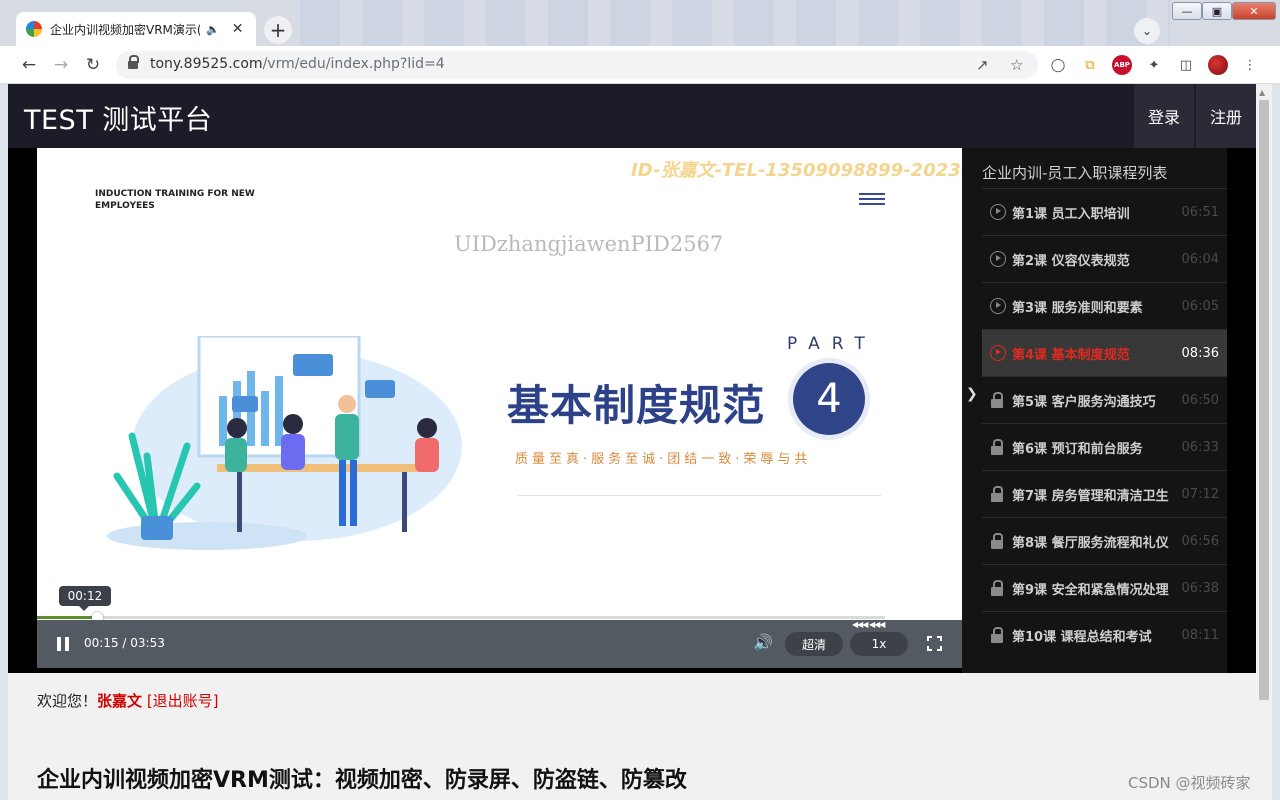 This screenshot has height=800, width=1280. I want to click on seek-hover-tooltip: 00:12, so click(85, 598).